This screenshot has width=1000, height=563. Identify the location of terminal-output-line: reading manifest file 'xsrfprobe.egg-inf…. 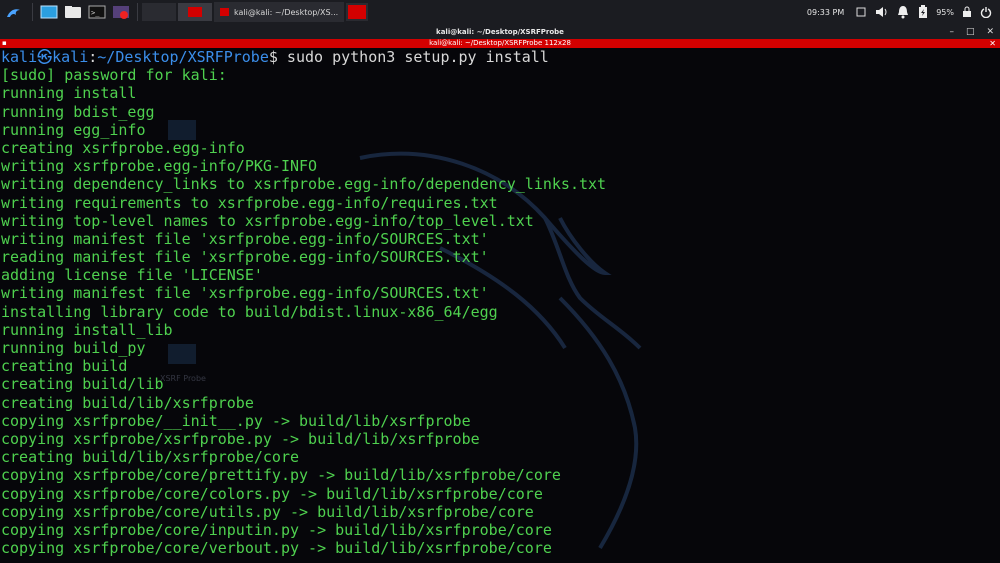
(245, 257).